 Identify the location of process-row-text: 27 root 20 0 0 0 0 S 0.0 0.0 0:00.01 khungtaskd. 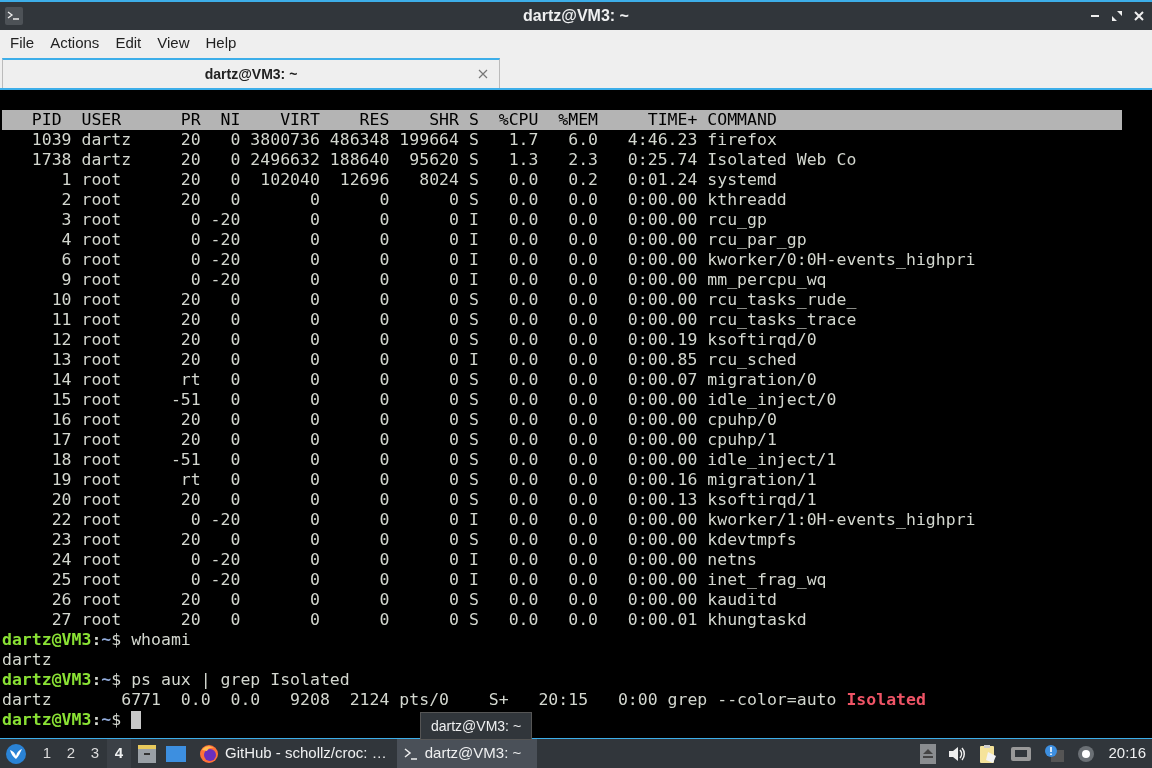
(428, 619).